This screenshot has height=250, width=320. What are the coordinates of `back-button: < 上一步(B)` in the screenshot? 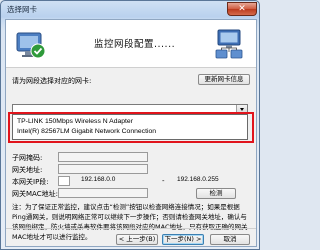 It's located at (137, 239).